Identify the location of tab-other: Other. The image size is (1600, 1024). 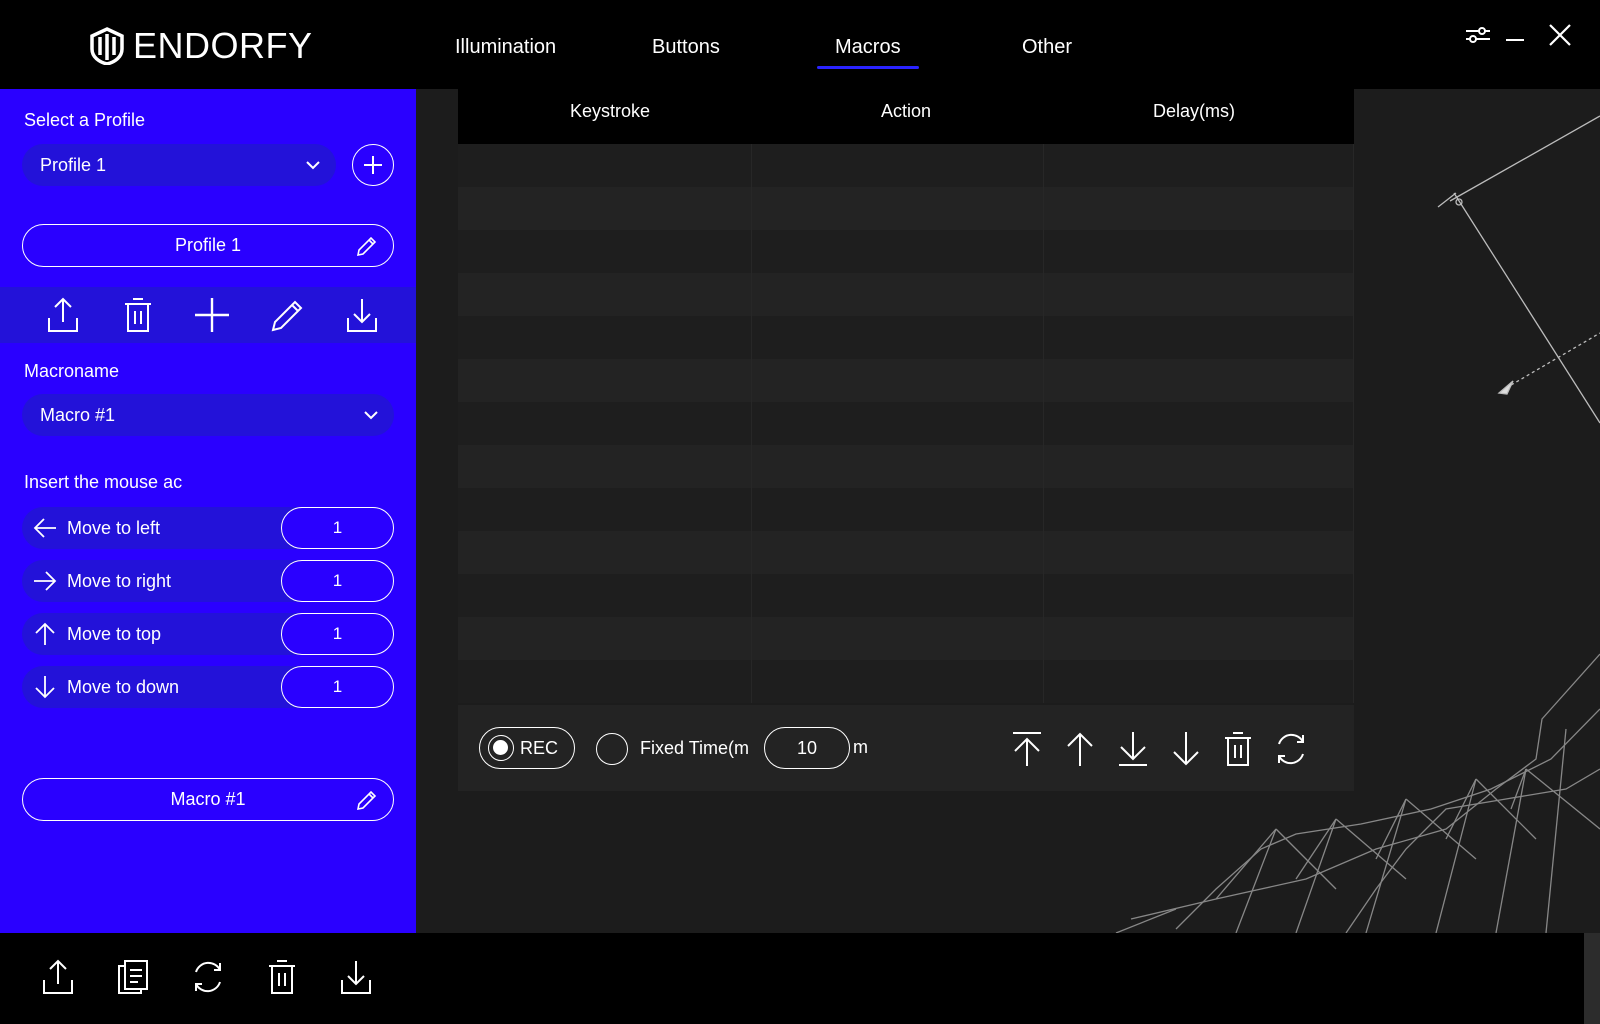
(1047, 47).